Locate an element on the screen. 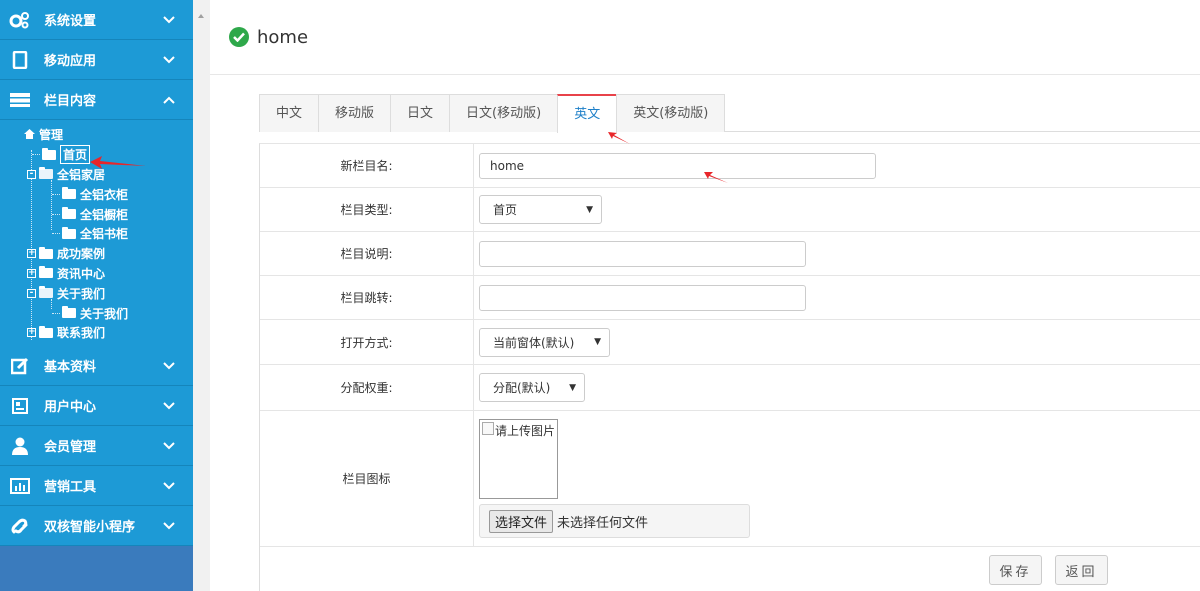  choose-file-button: 选择文件 is located at coordinates (521, 521).